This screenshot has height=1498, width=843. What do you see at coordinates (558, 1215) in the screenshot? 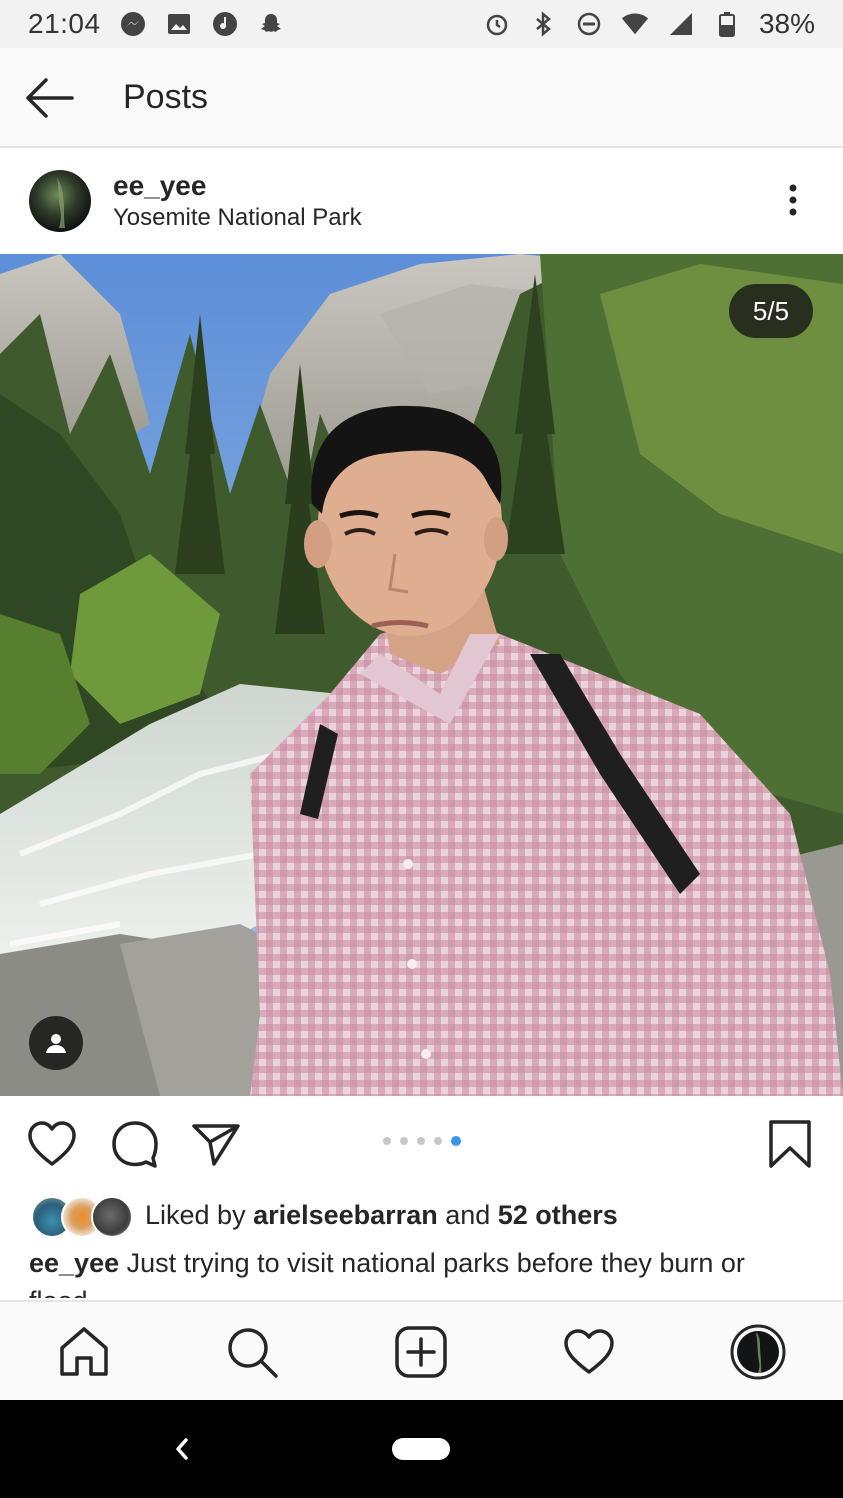
I see `likes-others-count: 52 others` at bounding box center [558, 1215].